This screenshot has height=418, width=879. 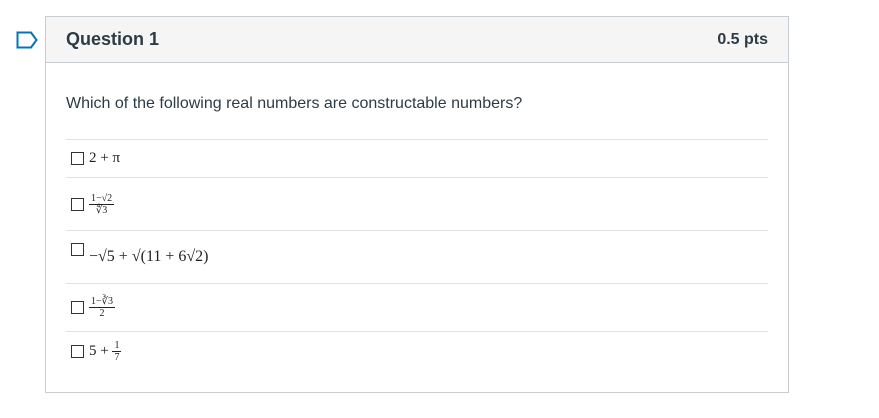 I want to click on answer-option-5: 5 + 1 7, so click(x=417, y=351).